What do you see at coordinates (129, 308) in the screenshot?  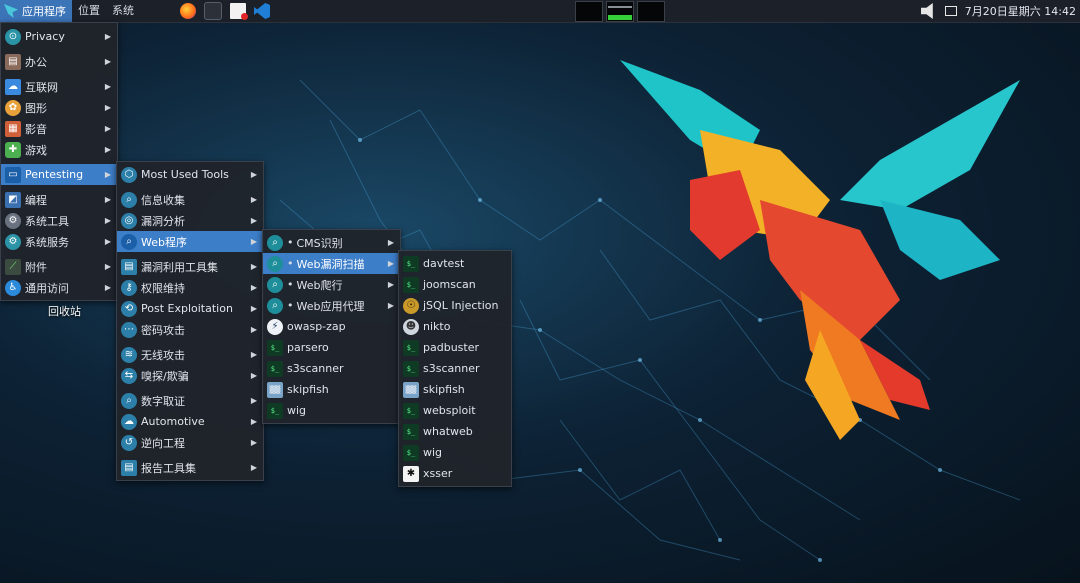 I see `post-exploitation-icon: ⟲` at bounding box center [129, 308].